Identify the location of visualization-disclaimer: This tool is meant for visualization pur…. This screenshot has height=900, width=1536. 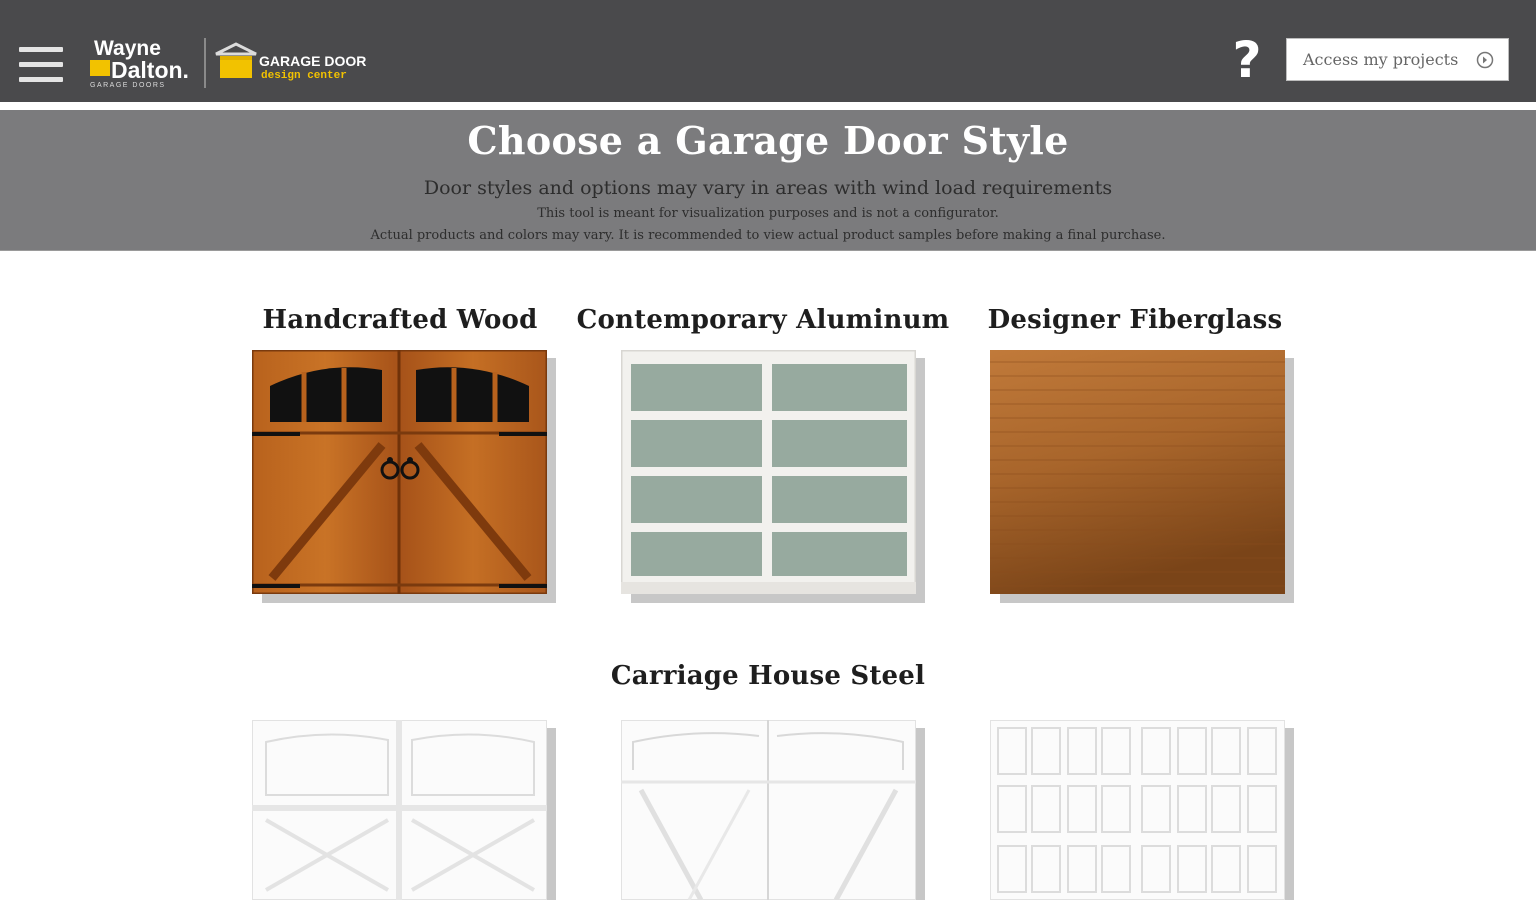
(768, 213).